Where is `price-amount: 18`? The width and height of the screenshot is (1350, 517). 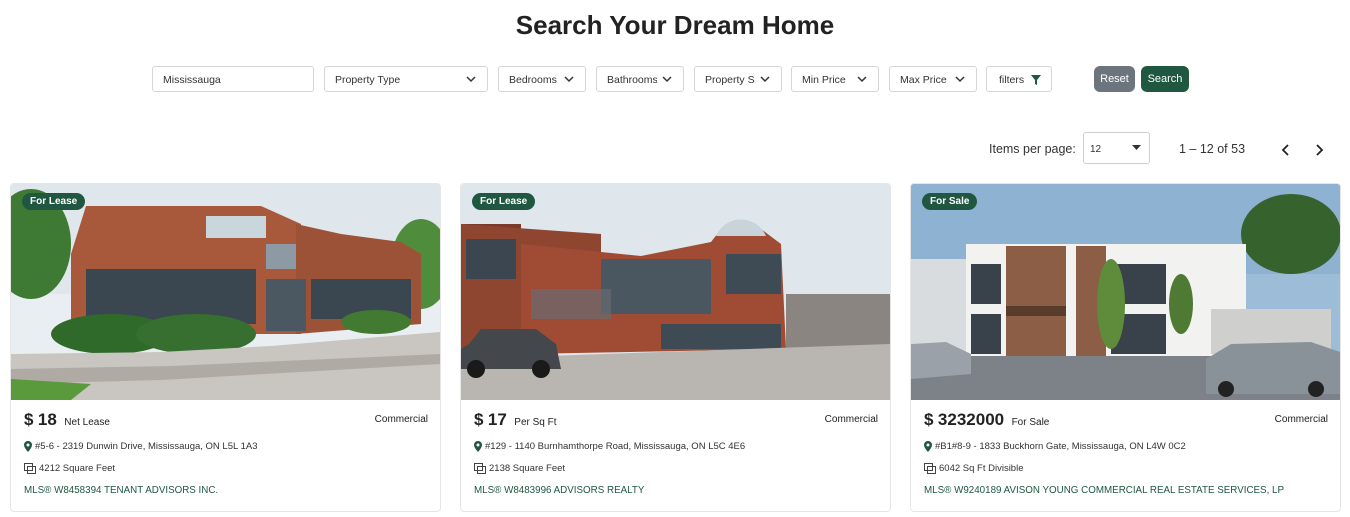 price-amount: 18 is located at coordinates (47, 419).